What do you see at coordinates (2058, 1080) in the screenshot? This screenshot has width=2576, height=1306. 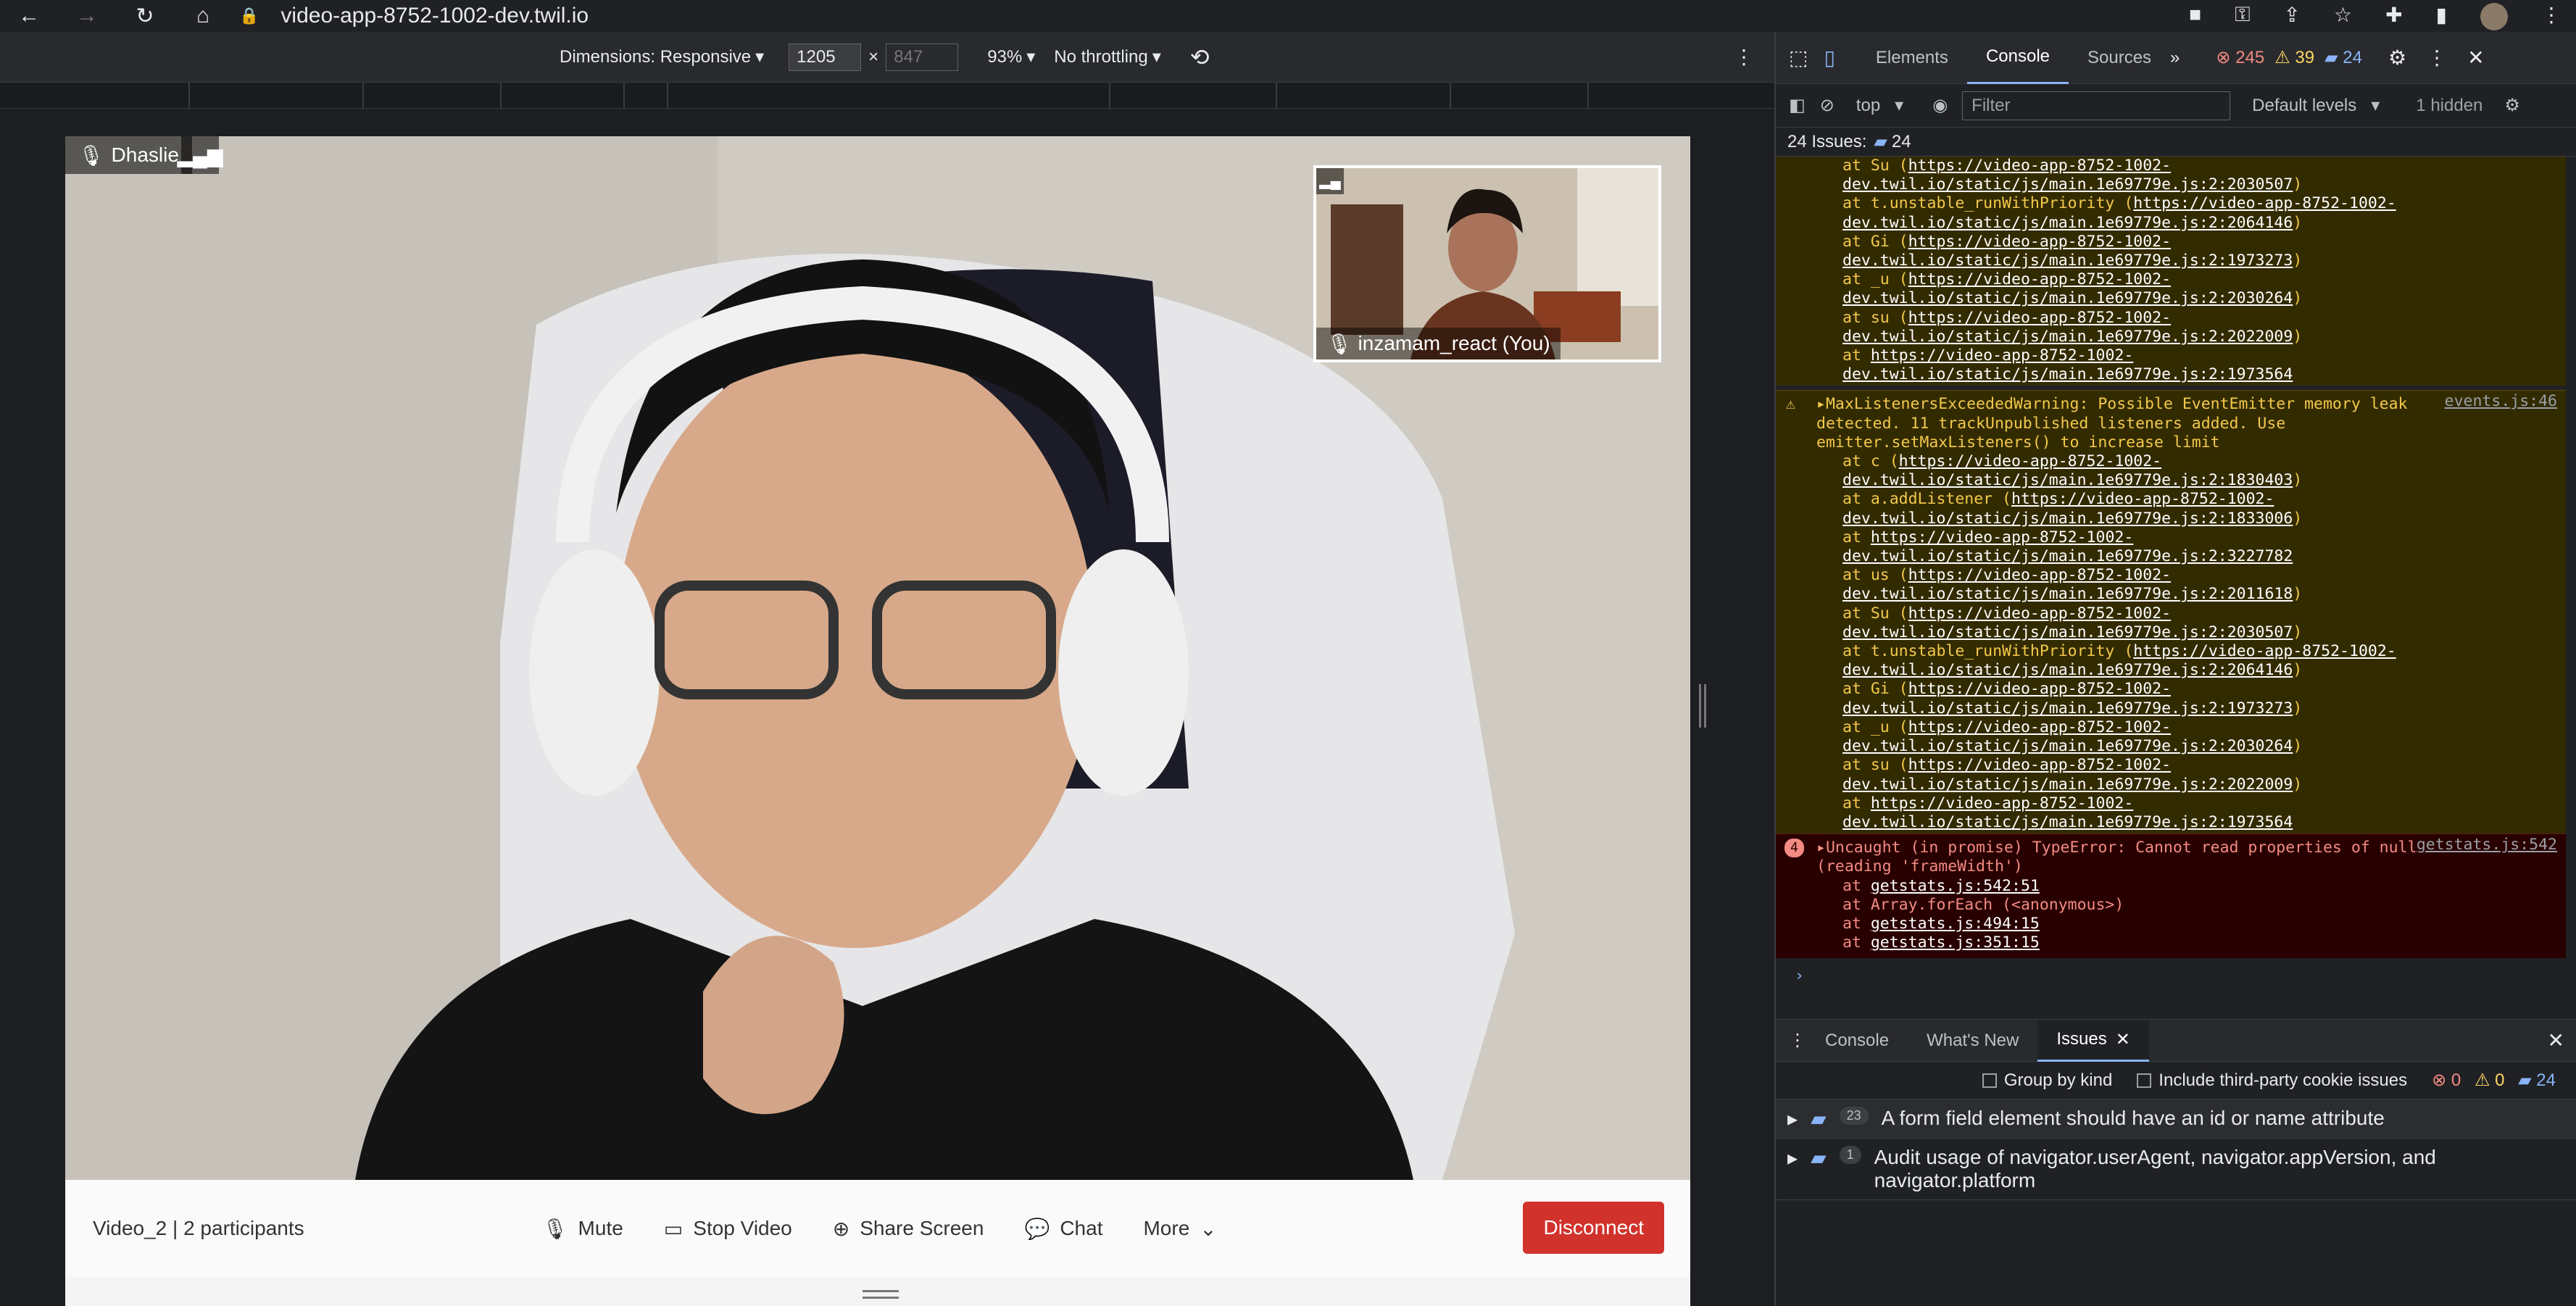 I see `group-by-kind-label: Group by kind` at bounding box center [2058, 1080].